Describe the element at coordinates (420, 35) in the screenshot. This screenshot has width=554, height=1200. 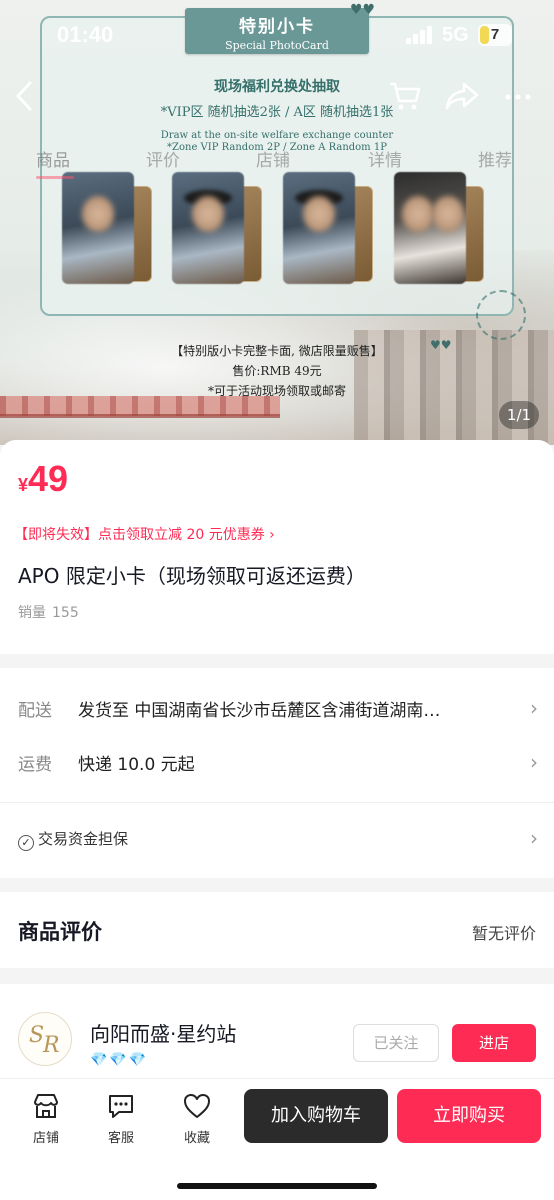
I see `signal-icon` at that location.